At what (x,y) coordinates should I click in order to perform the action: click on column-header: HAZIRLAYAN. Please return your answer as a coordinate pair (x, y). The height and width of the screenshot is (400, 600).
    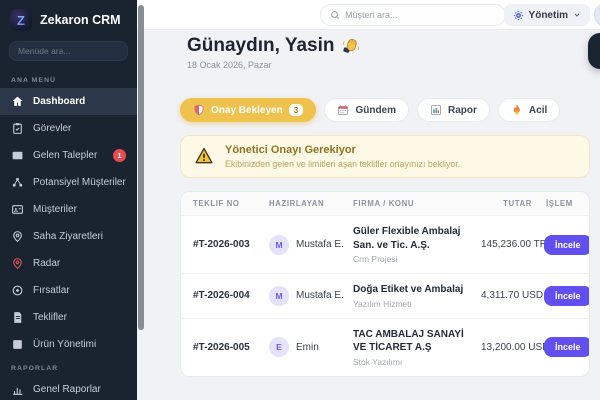
    Looking at the image, I should click on (297, 203).